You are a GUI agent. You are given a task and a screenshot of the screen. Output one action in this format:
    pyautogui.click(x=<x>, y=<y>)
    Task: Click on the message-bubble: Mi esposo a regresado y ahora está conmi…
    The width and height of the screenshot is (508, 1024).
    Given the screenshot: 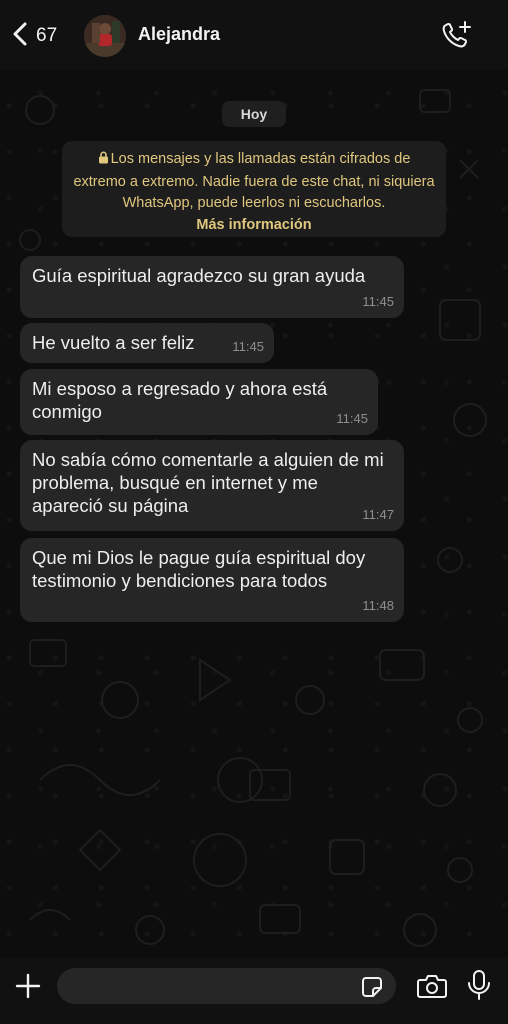 What is the action you would take?
    pyautogui.click(x=199, y=402)
    